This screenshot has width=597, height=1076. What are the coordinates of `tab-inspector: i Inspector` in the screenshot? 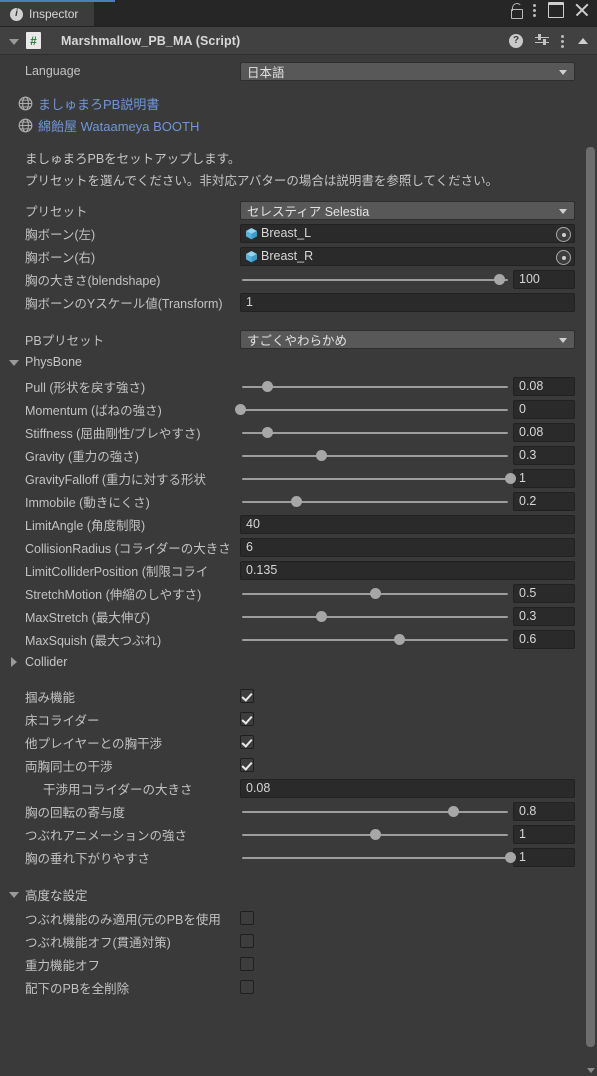 It's located at (47, 14).